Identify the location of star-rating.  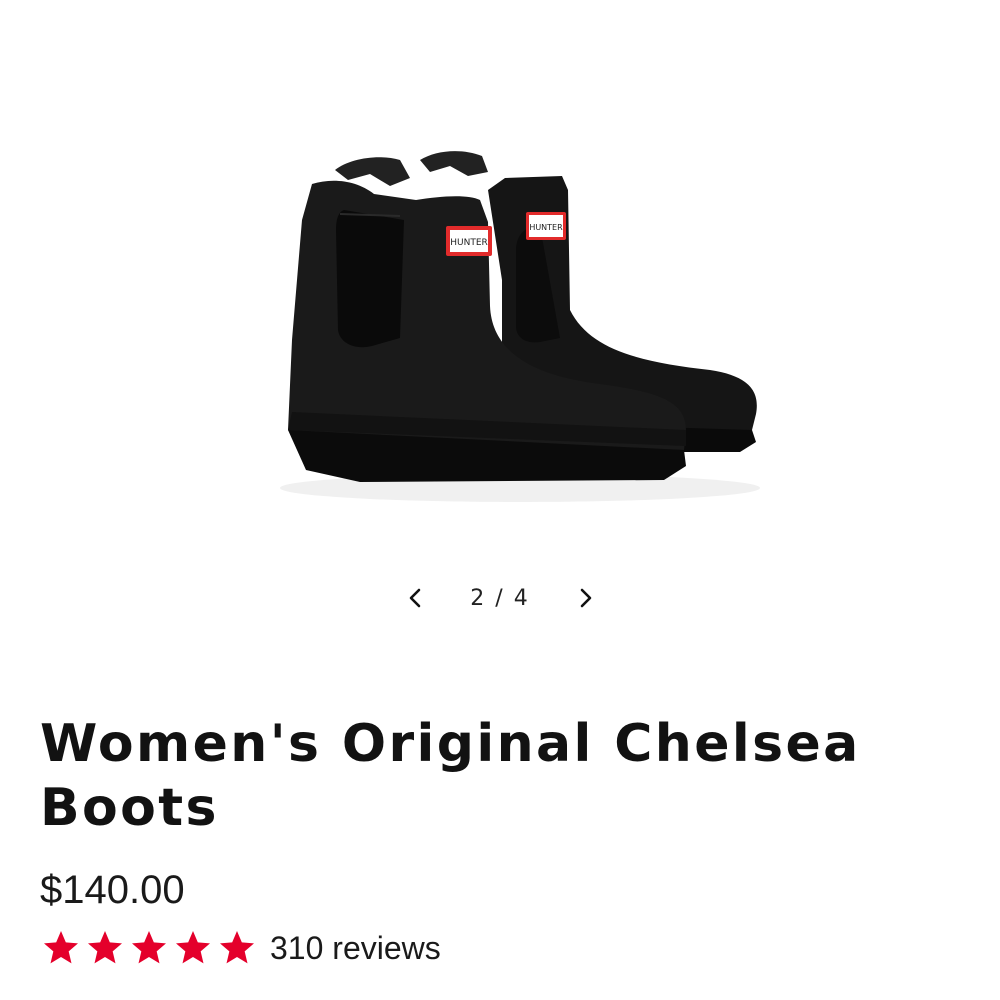
(150, 948).